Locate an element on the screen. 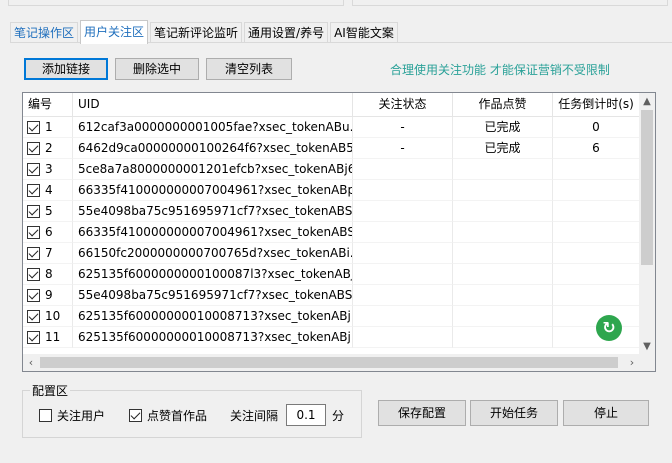 The height and width of the screenshot is (463, 672). cell-number: 5 is located at coordinates (48, 211).